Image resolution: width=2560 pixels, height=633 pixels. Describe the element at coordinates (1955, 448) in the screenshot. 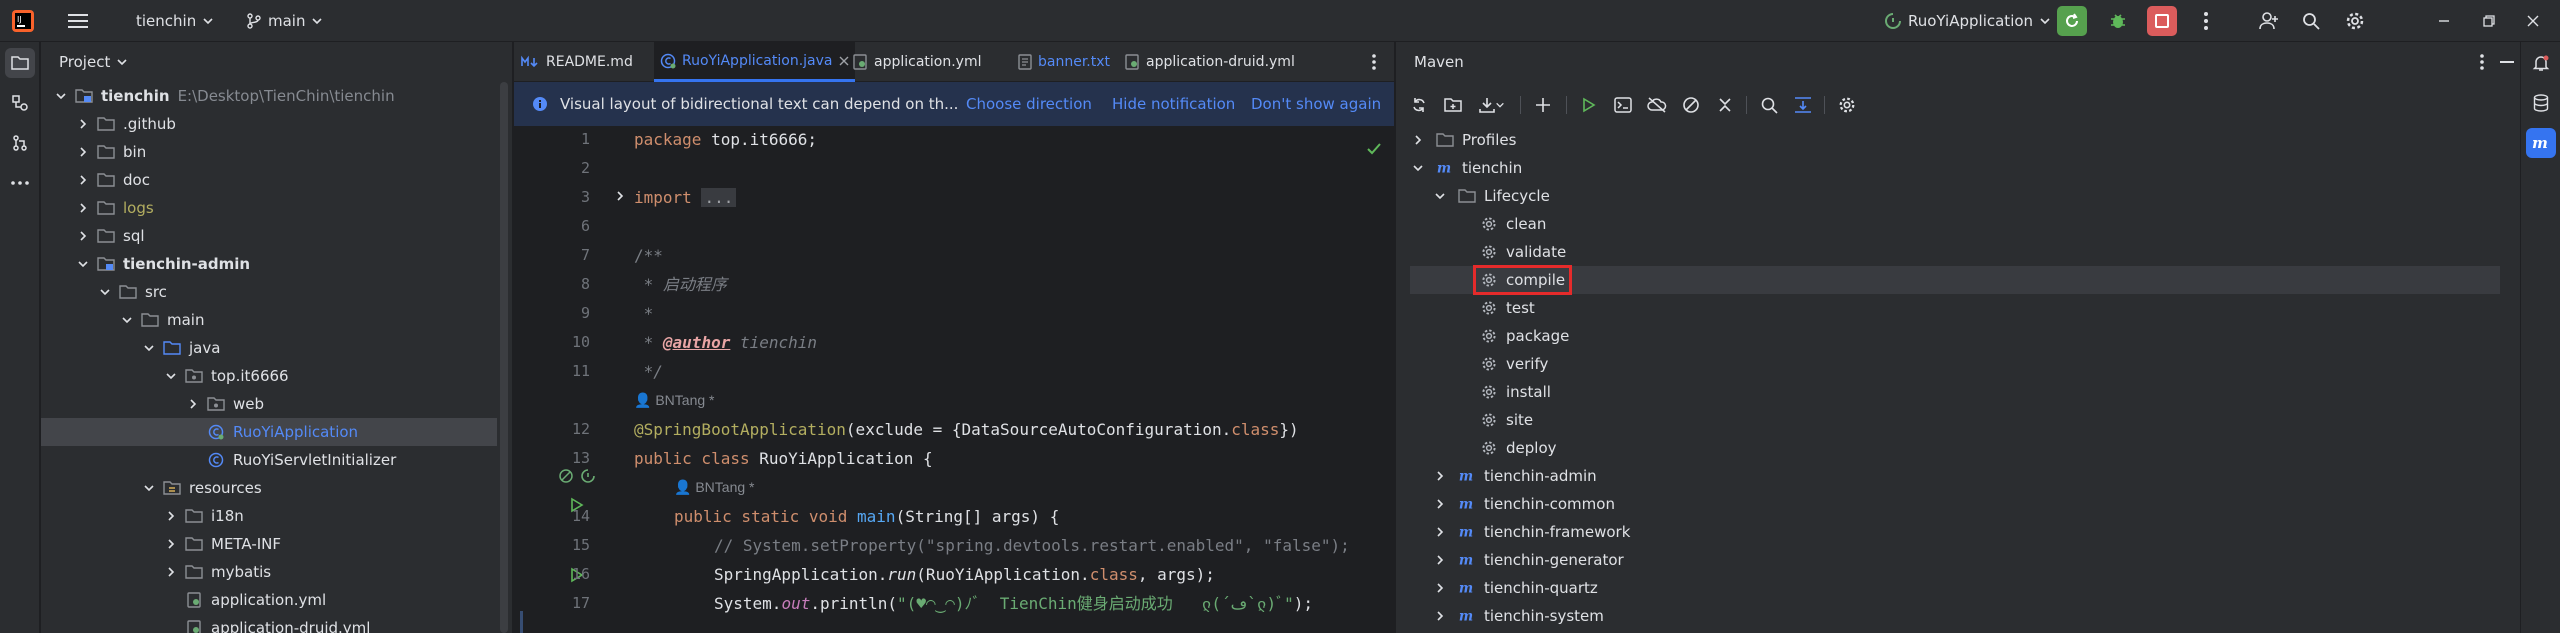

I see `maven-item-deploy: deploy` at that location.